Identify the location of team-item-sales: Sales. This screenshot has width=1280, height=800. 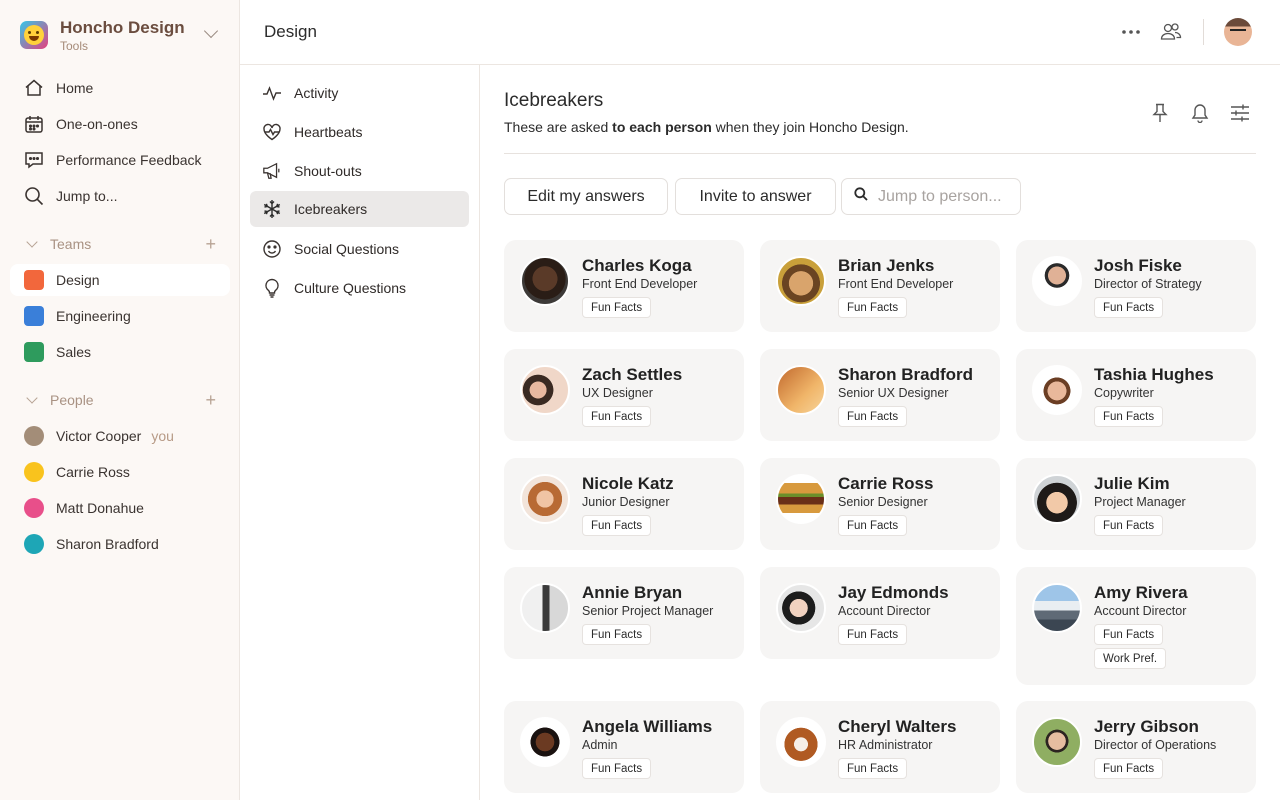
(120, 352).